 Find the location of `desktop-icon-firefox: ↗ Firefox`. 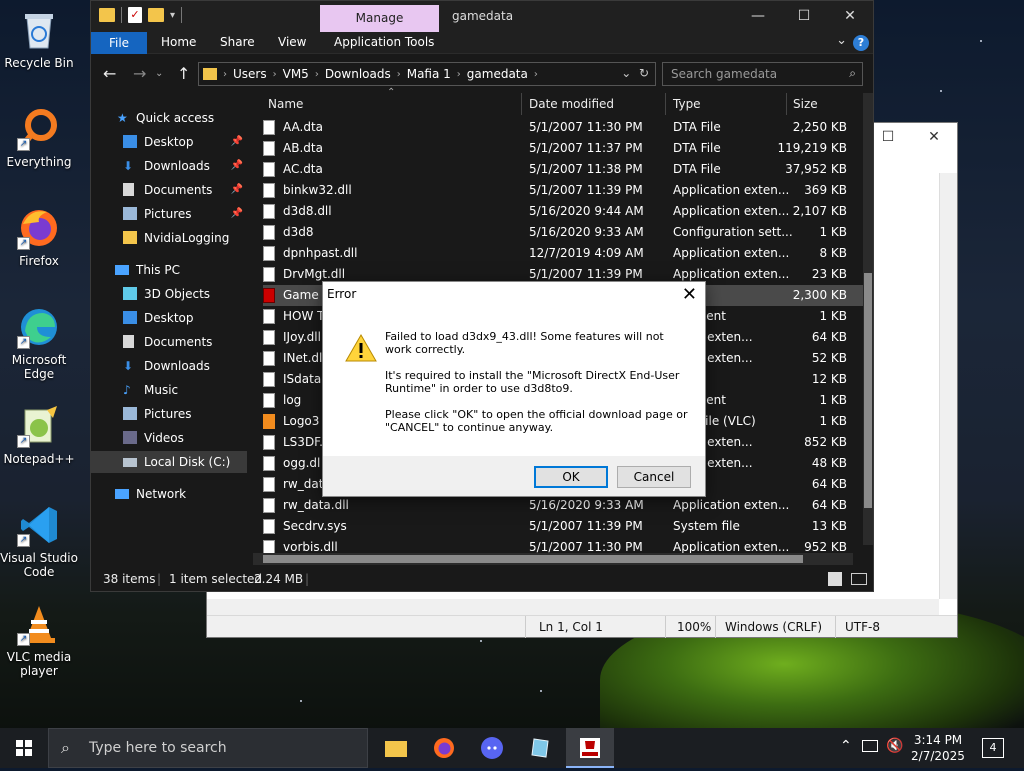

desktop-icon-firefox: ↗ Firefox is located at coordinates (39, 237).